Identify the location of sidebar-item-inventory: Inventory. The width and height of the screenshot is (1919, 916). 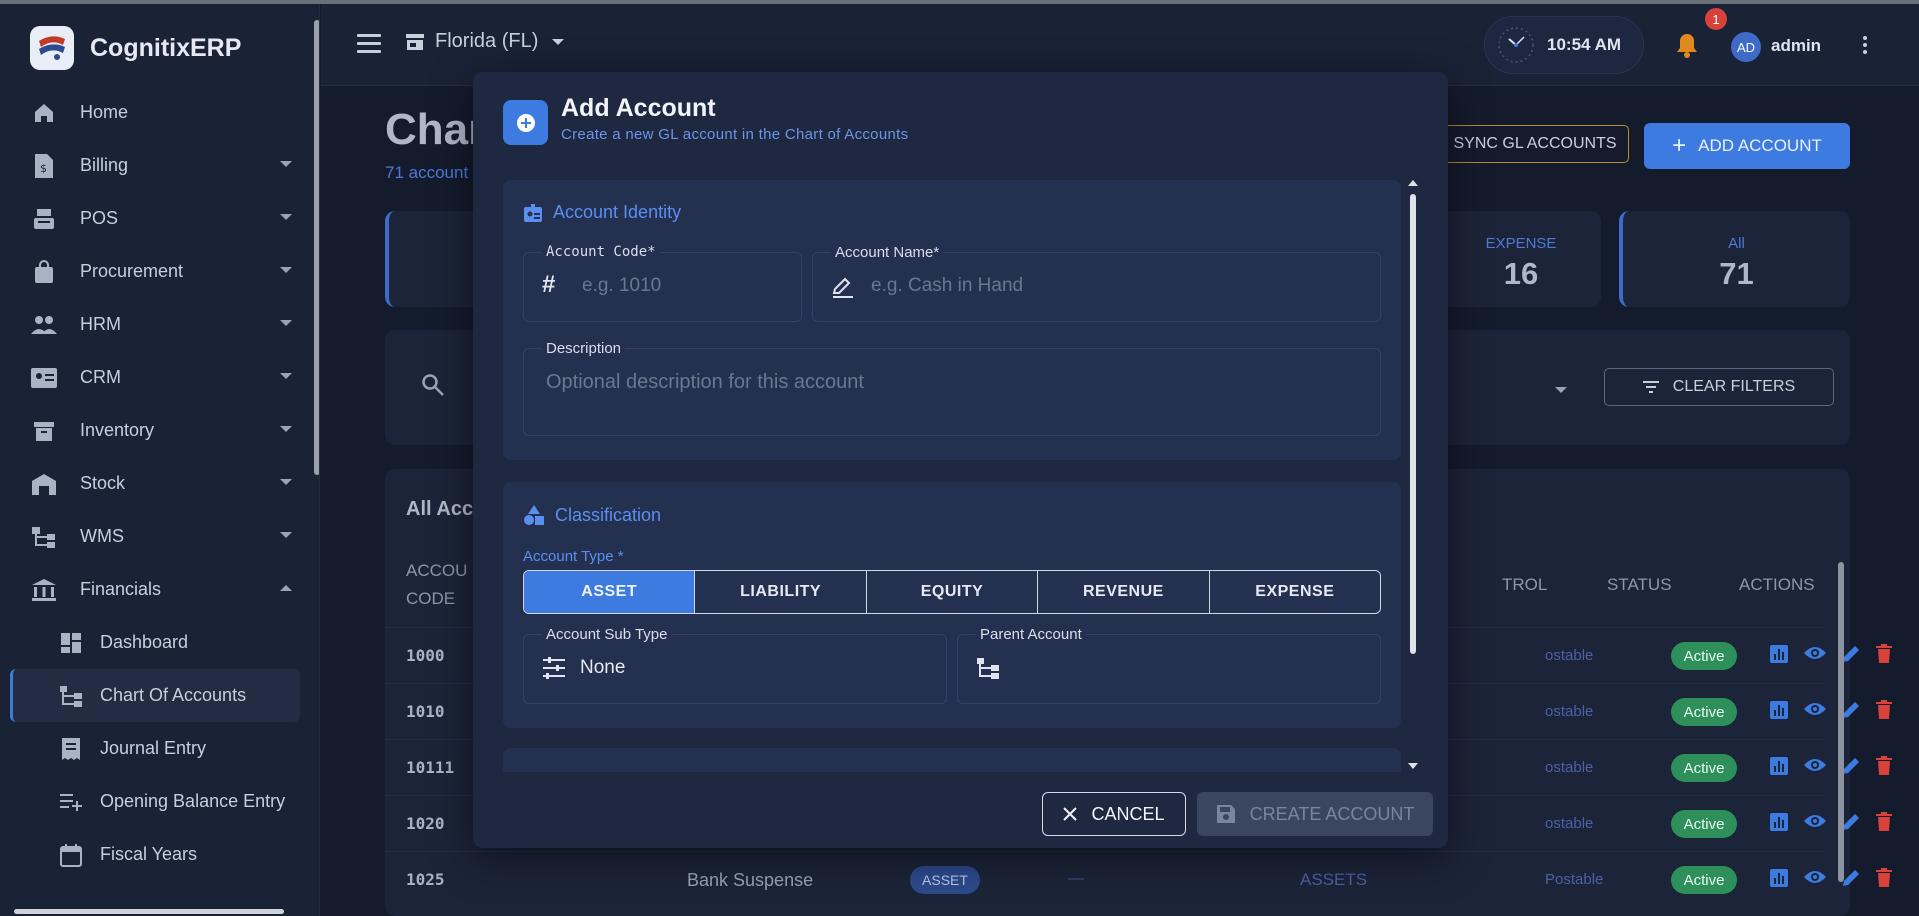
(155, 430).